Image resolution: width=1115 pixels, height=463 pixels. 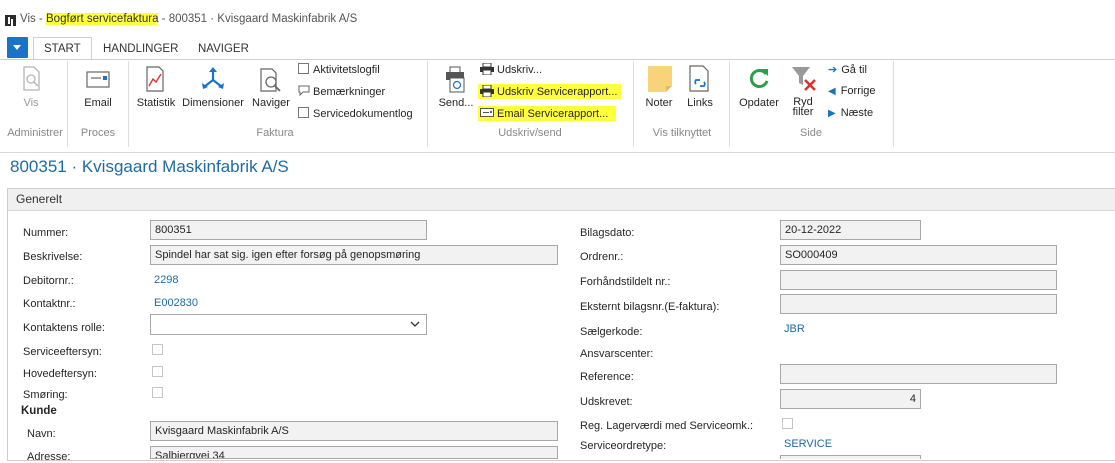 What do you see at coordinates (155, 79) in the screenshot?
I see `statistics-icon` at bounding box center [155, 79].